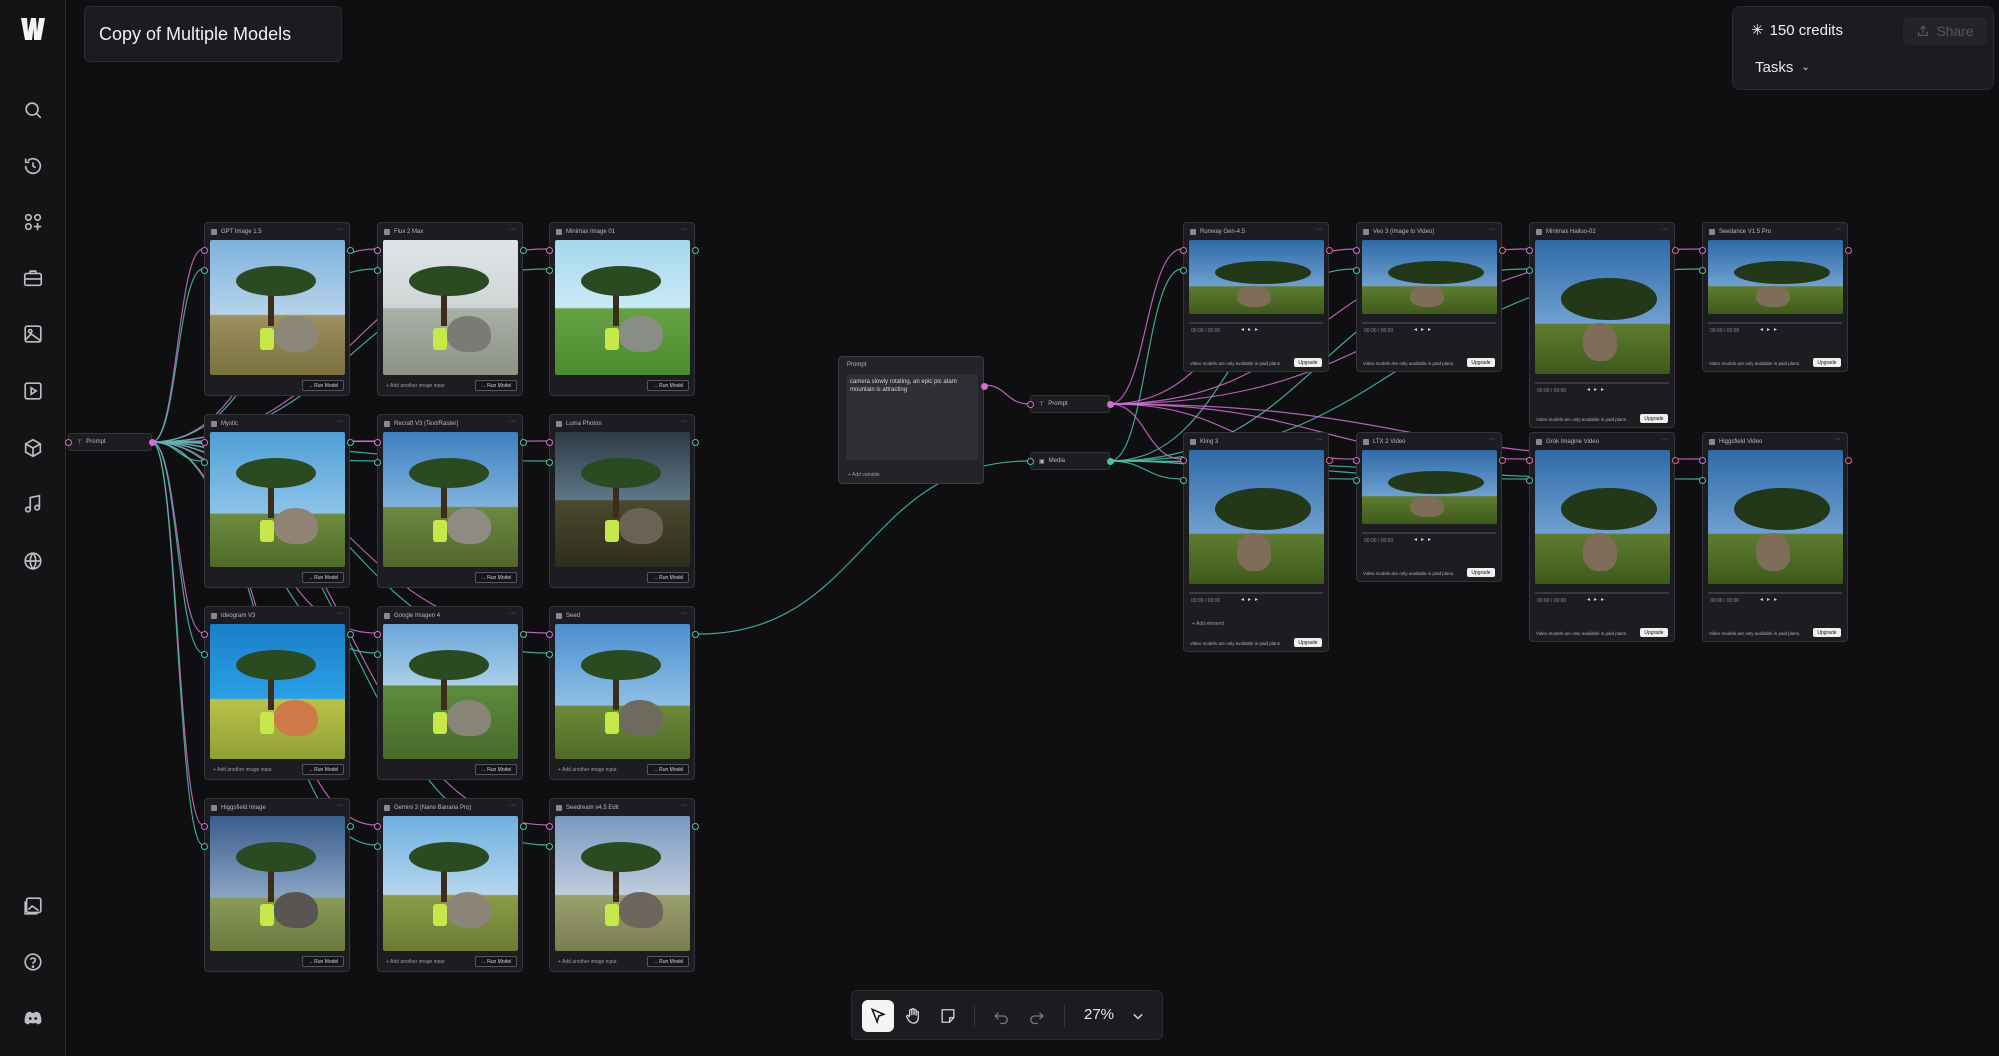 The width and height of the screenshot is (1999, 1056). What do you see at coordinates (1110, 461) in the screenshot?
I see `mid-media-output-port` at bounding box center [1110, 461].